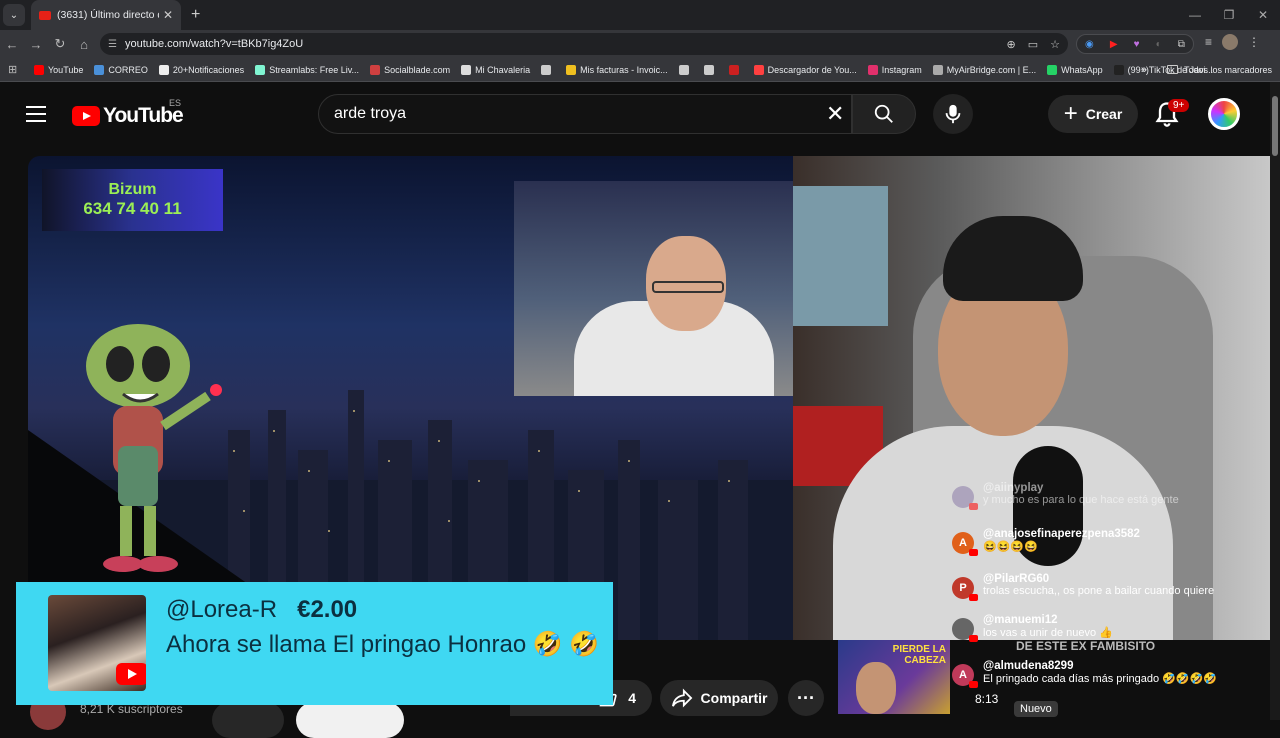  I want to click on bookmark-item: Instagram, so click(894, 69).